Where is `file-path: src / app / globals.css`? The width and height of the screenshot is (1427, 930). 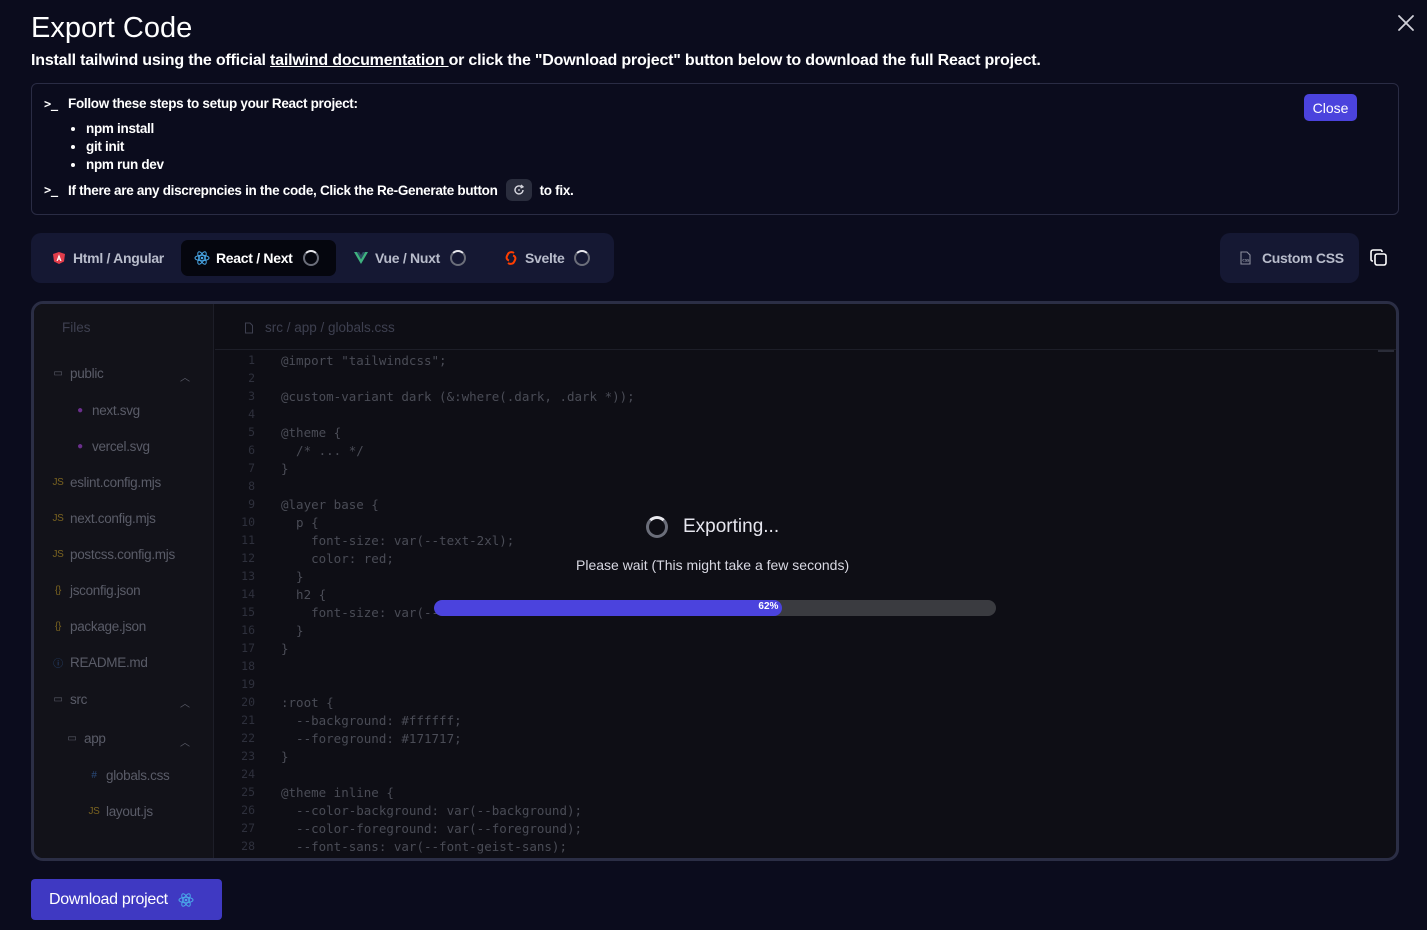
file-path: src / app / globals.css is located at coordinates (330, 327).